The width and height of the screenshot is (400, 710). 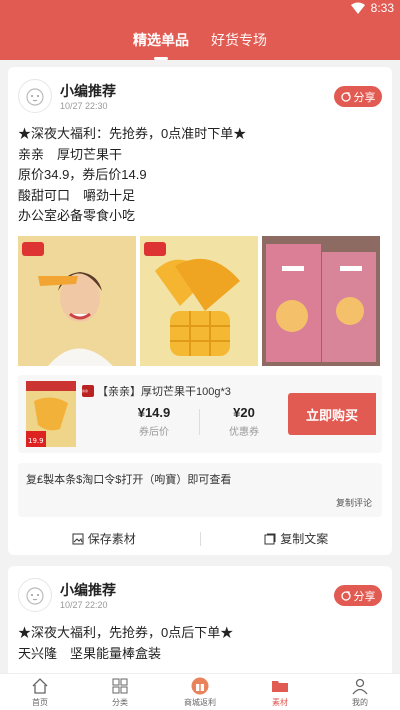 What do you see at coordinates (84, 605) in the screenshot?
I see `post-time: 10/27 22:20` at bounding box center [84, 605].